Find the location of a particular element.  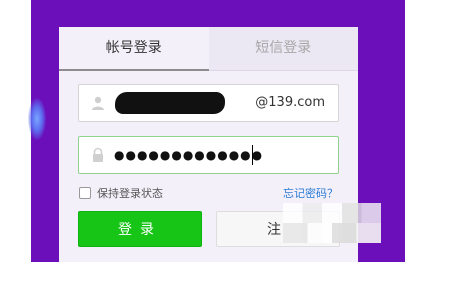

forgot-password-link: 忘记密码？ is located at coordinates (310, 193).